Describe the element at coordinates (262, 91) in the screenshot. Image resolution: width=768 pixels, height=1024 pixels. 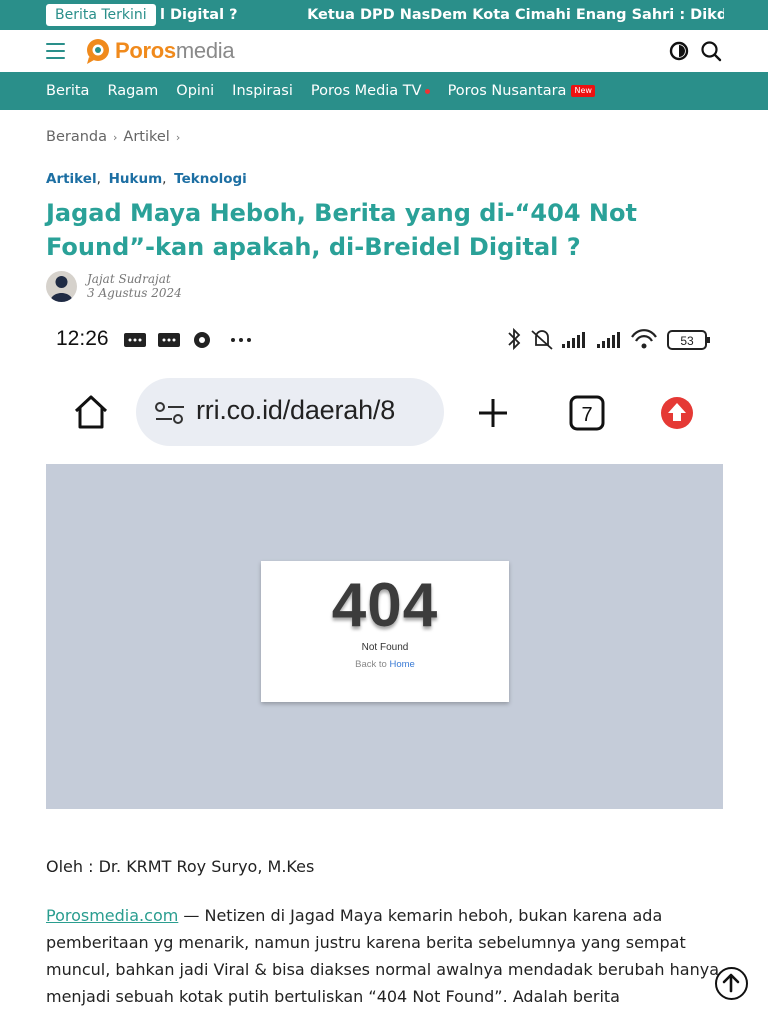
I see `nav-item-inspirasi: Inspirasi` at that location.